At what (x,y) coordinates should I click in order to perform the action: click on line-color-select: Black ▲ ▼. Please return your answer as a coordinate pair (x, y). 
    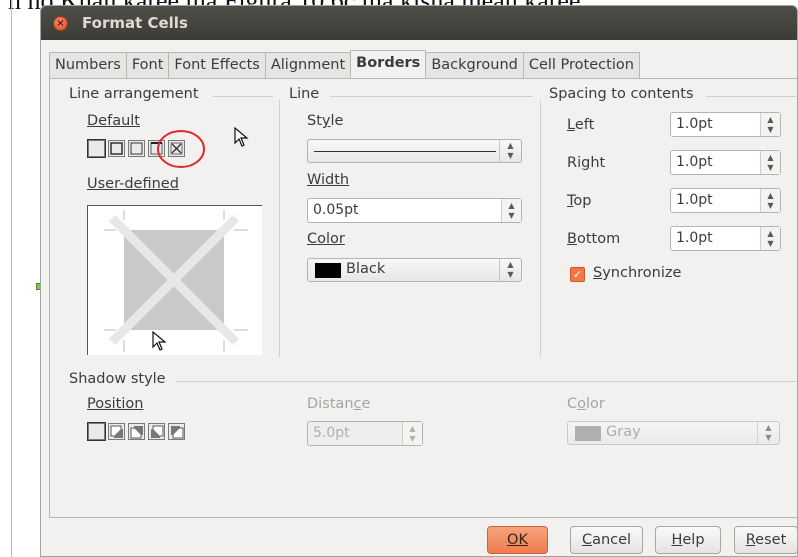
    Looking at the image, I should click on (414, 270).